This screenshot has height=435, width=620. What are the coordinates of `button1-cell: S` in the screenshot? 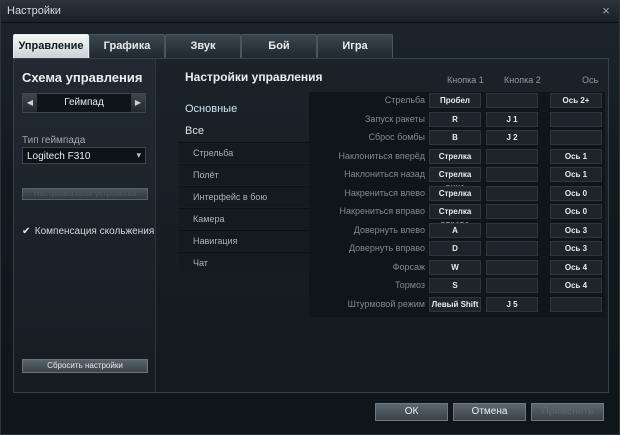 It's located at (455, 285).